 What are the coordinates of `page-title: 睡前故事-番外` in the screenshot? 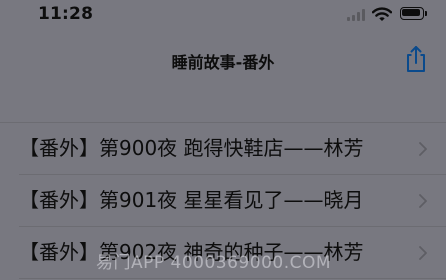 It's located at (223, 62).